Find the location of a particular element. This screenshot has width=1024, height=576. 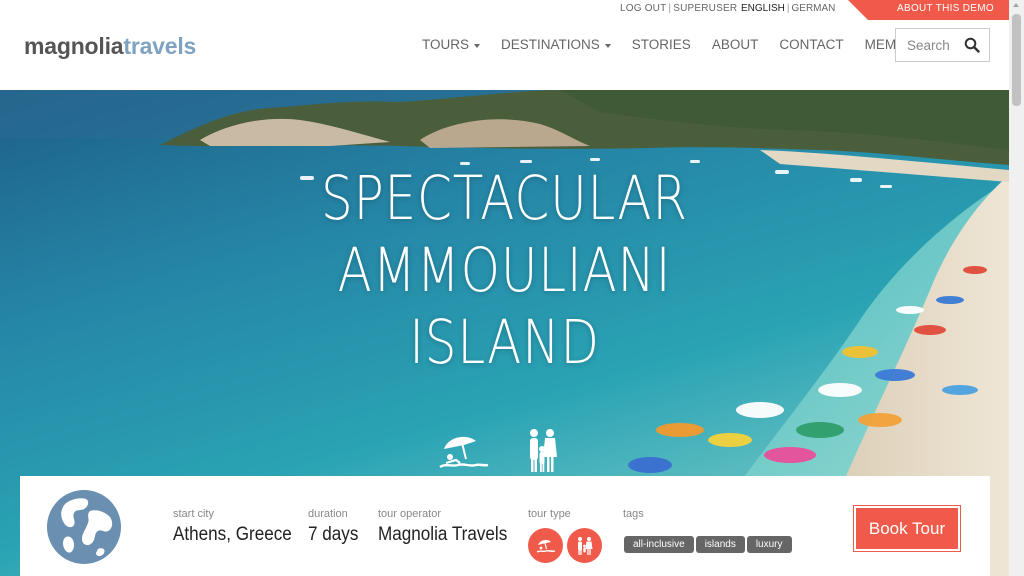

tags-field: tags is located at coordinates (633, 514).